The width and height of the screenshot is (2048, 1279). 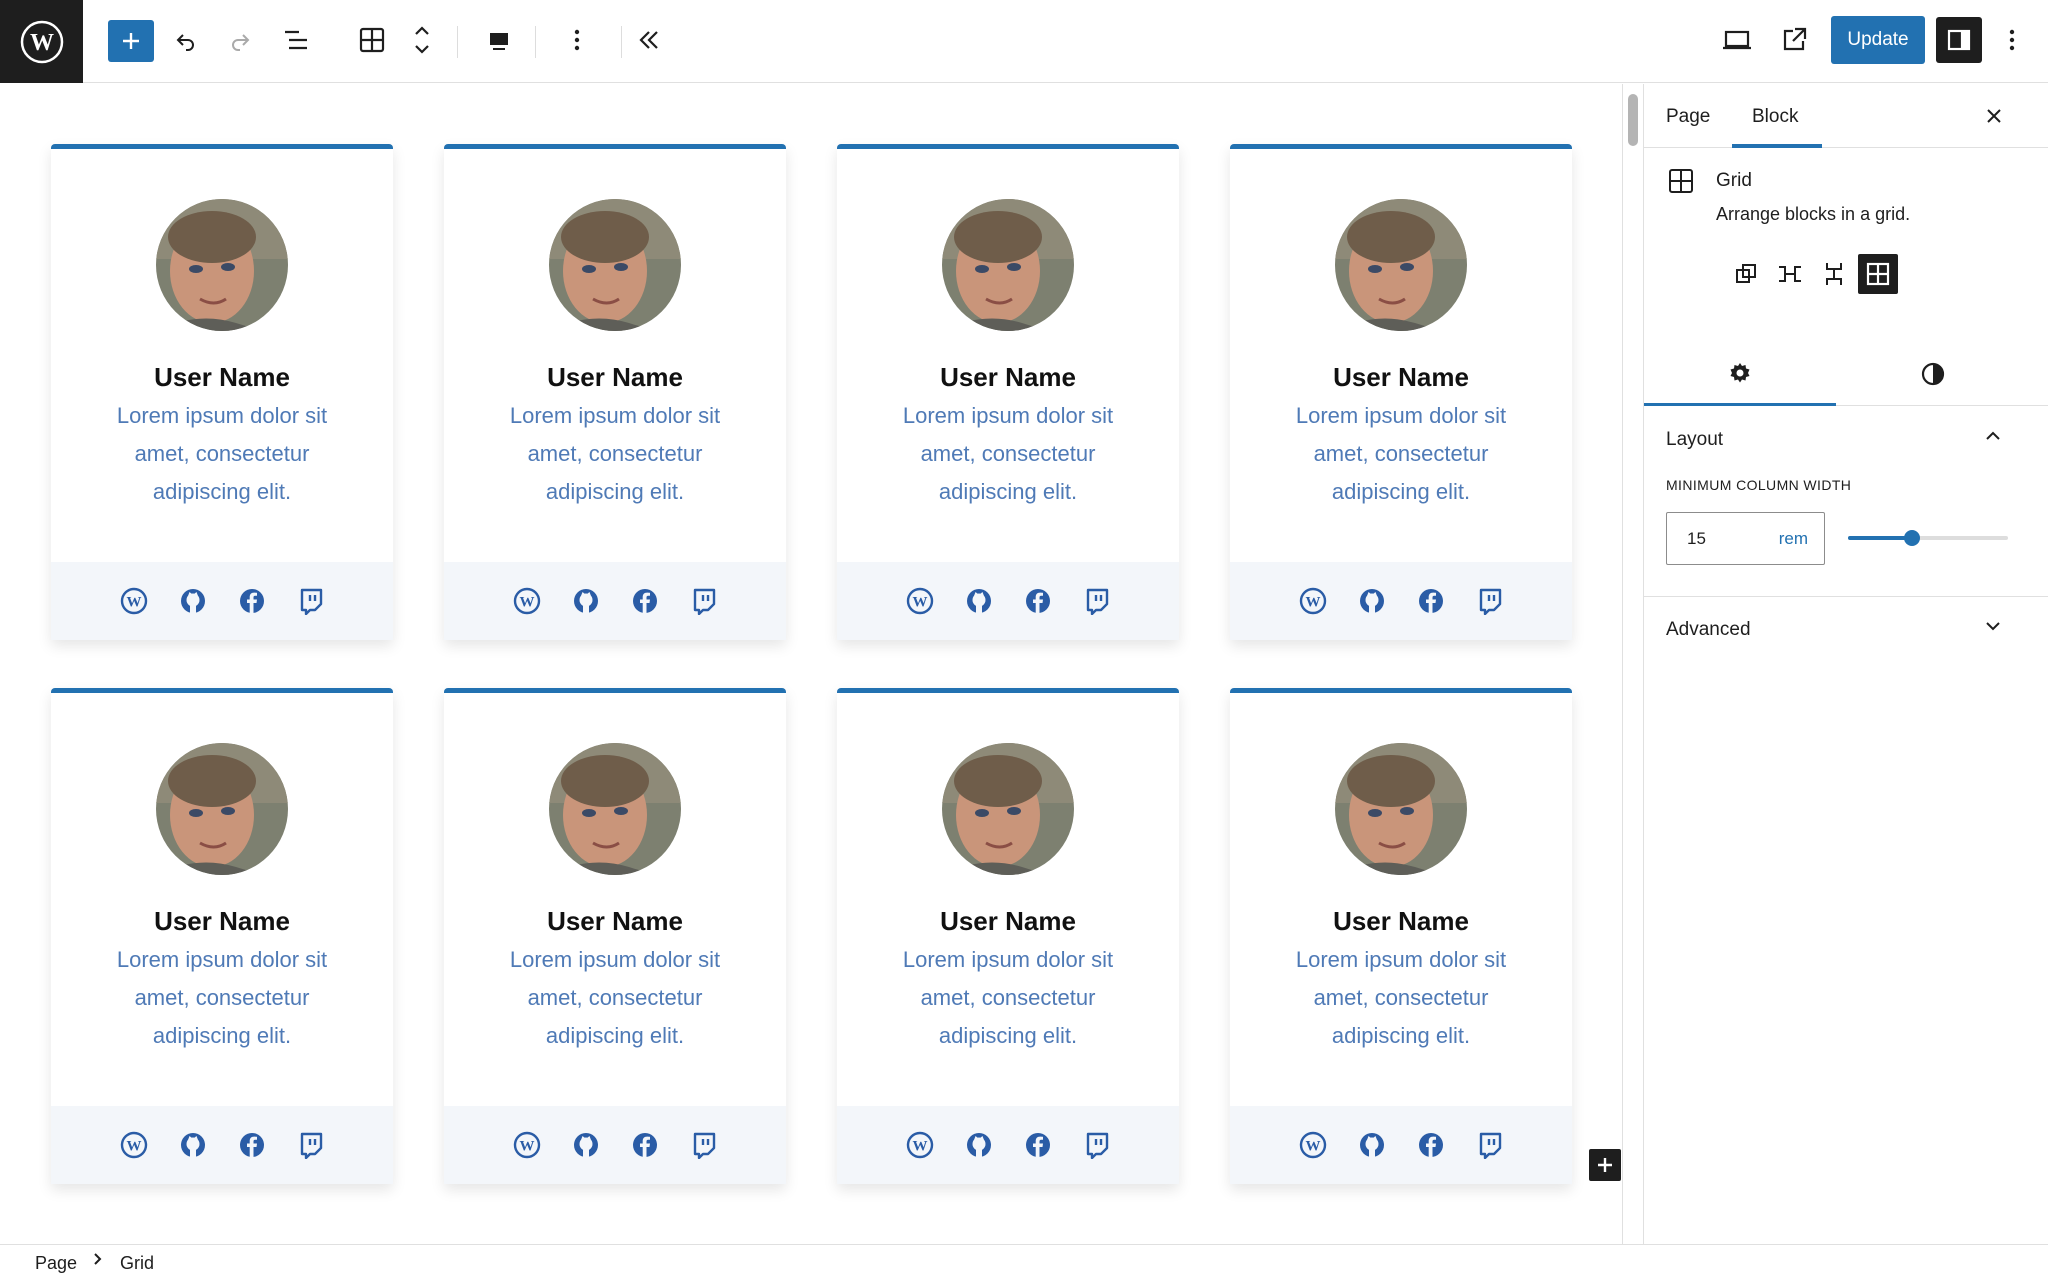 I want to click on options-menu-icon, so click(x=2012, y=40).